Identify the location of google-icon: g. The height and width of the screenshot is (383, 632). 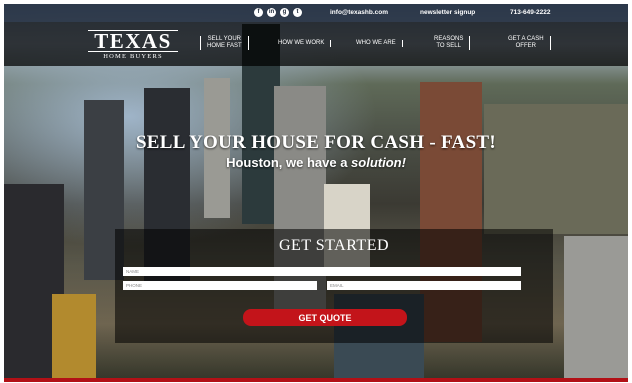
(284, 12).